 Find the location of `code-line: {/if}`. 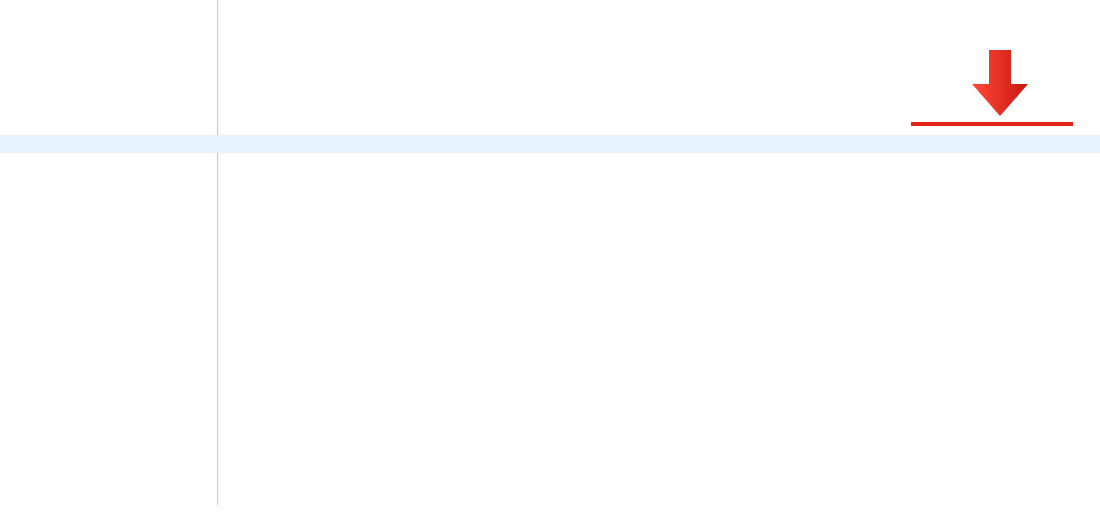

code-line: {/if} is located at coordinates (550, 288).